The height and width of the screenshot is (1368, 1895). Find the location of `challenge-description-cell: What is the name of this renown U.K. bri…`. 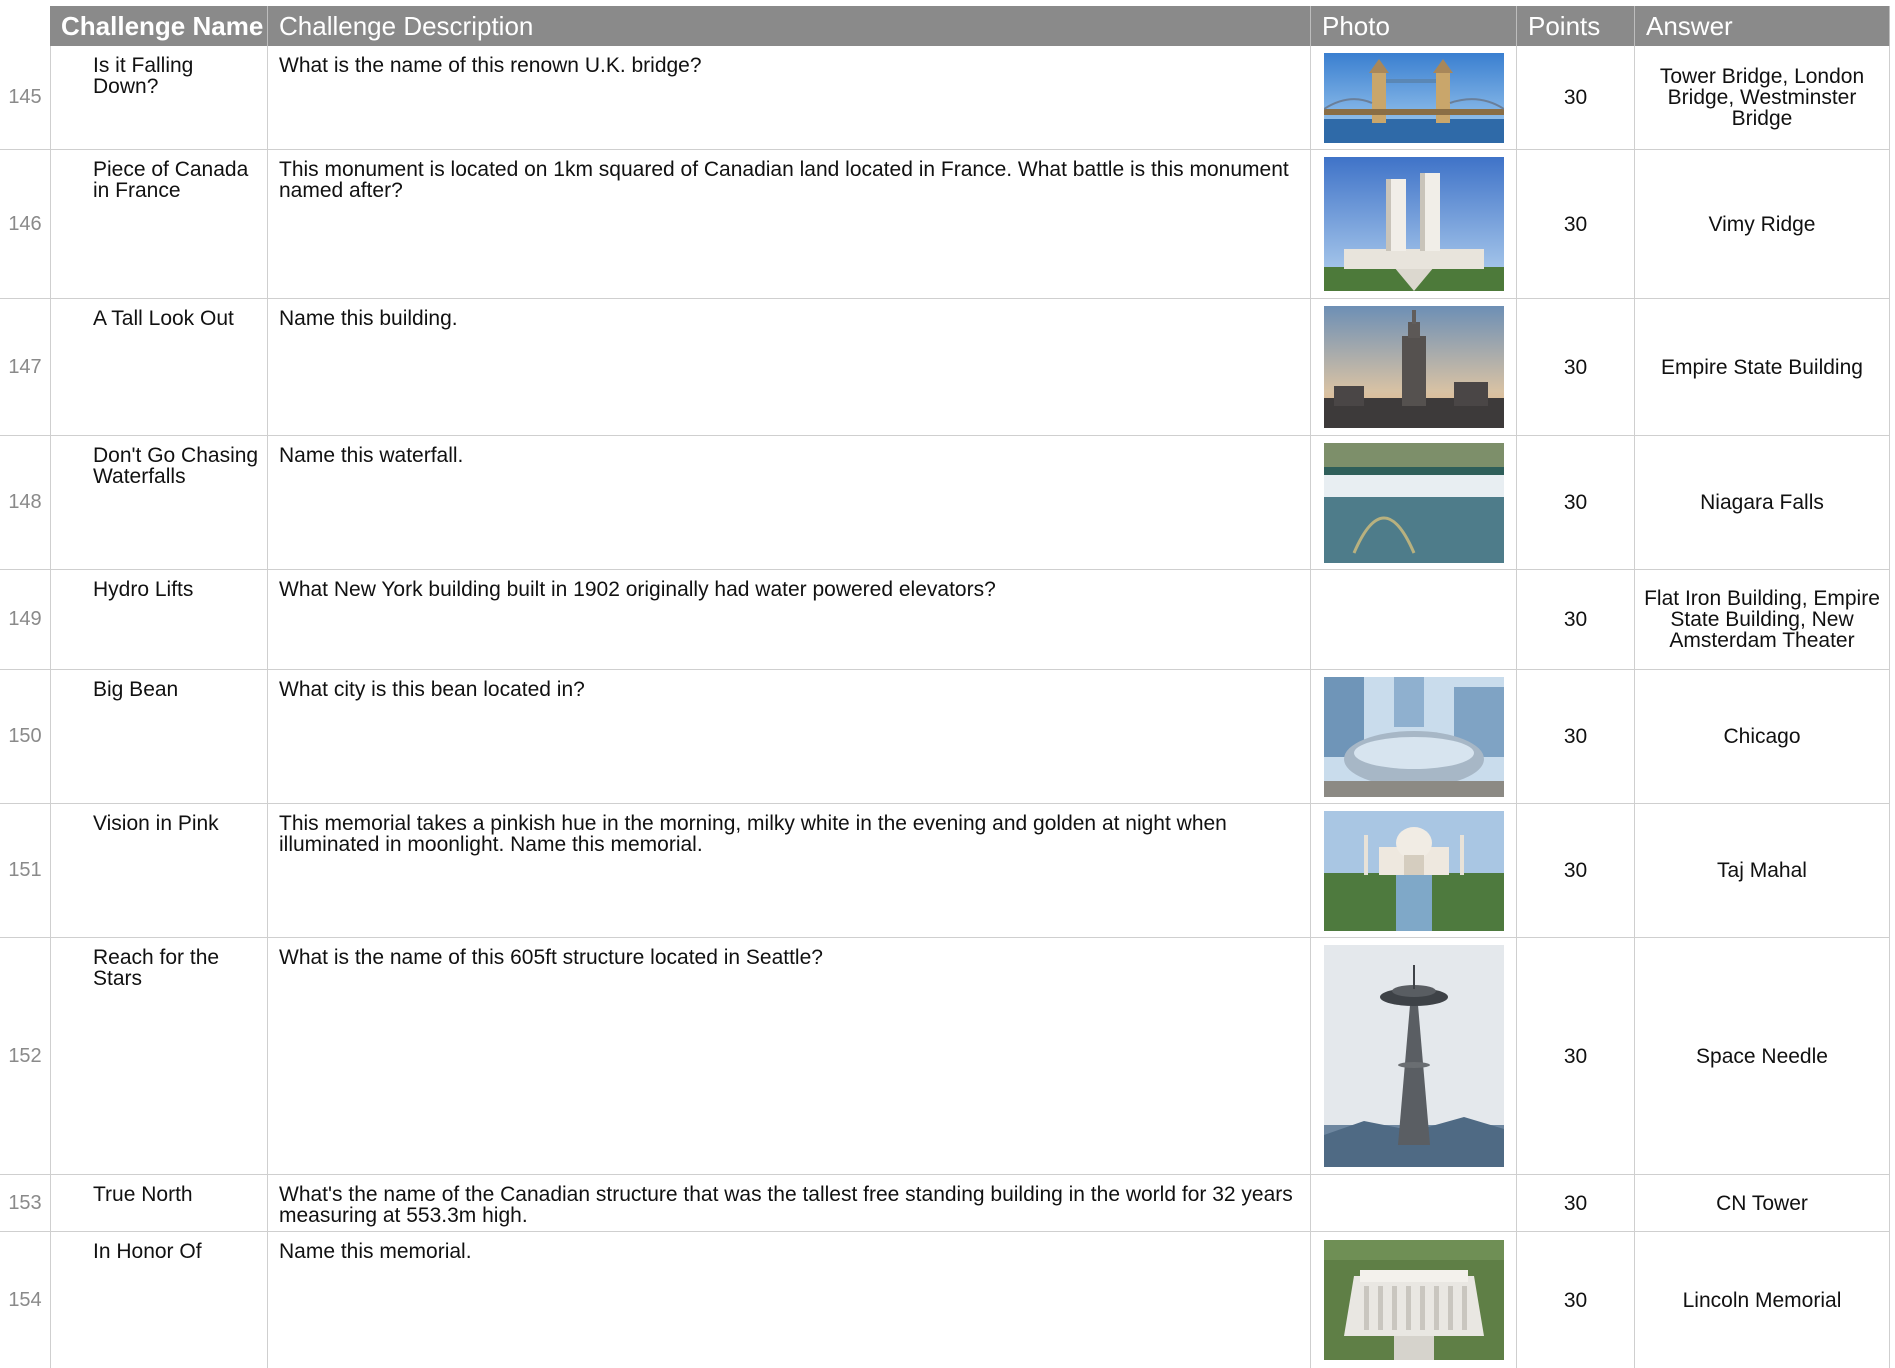

challenge-description-cell: What is the name of this renown U.K. bri… is located at coordinates (789, 97).